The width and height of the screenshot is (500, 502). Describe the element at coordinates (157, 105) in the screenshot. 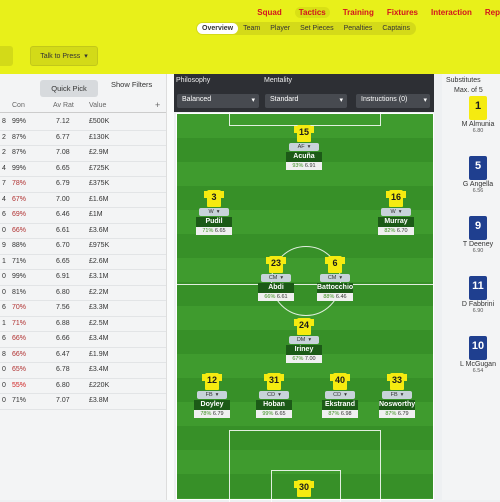

I see `add-column-icon: +` at that location.